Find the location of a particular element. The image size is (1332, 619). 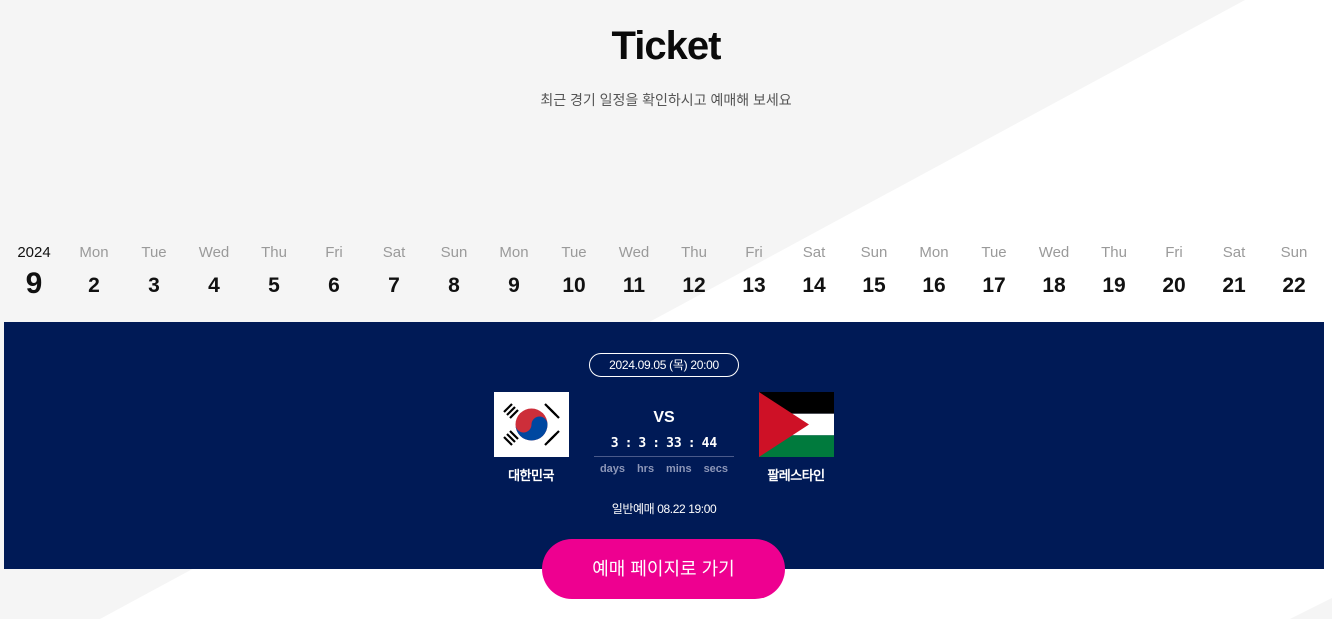

calendar-day: Mon 16 is located at coordinates (934, 270).